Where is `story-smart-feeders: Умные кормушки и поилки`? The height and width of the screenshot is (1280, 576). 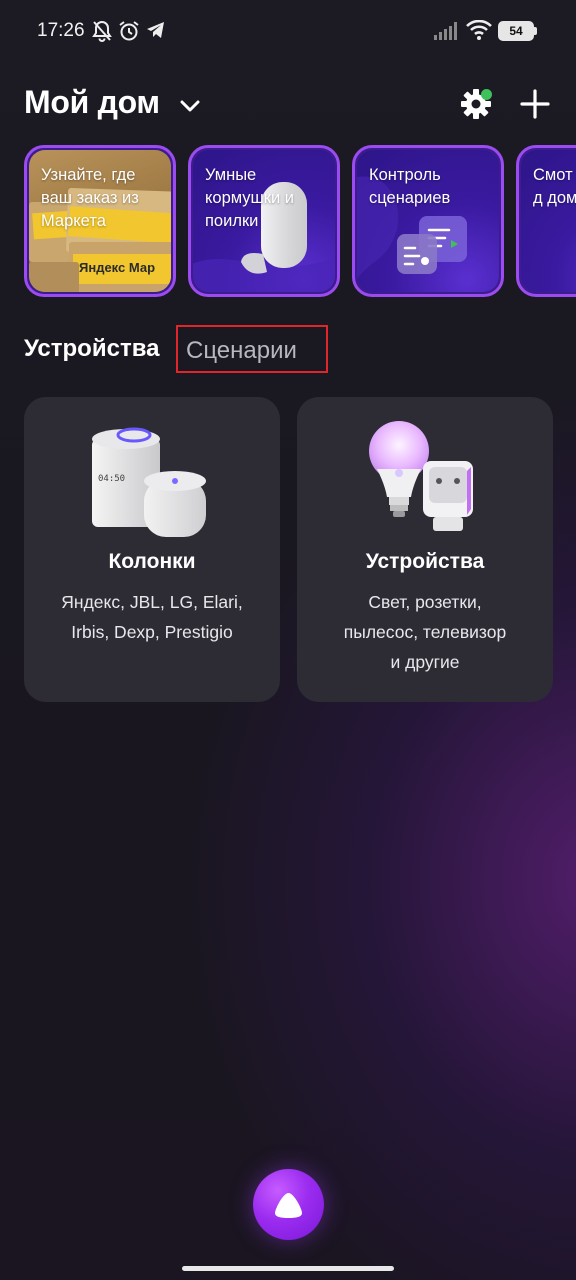
story-smart-feeders: Умные кормушки и поилки is located at coordinates (264, 221).